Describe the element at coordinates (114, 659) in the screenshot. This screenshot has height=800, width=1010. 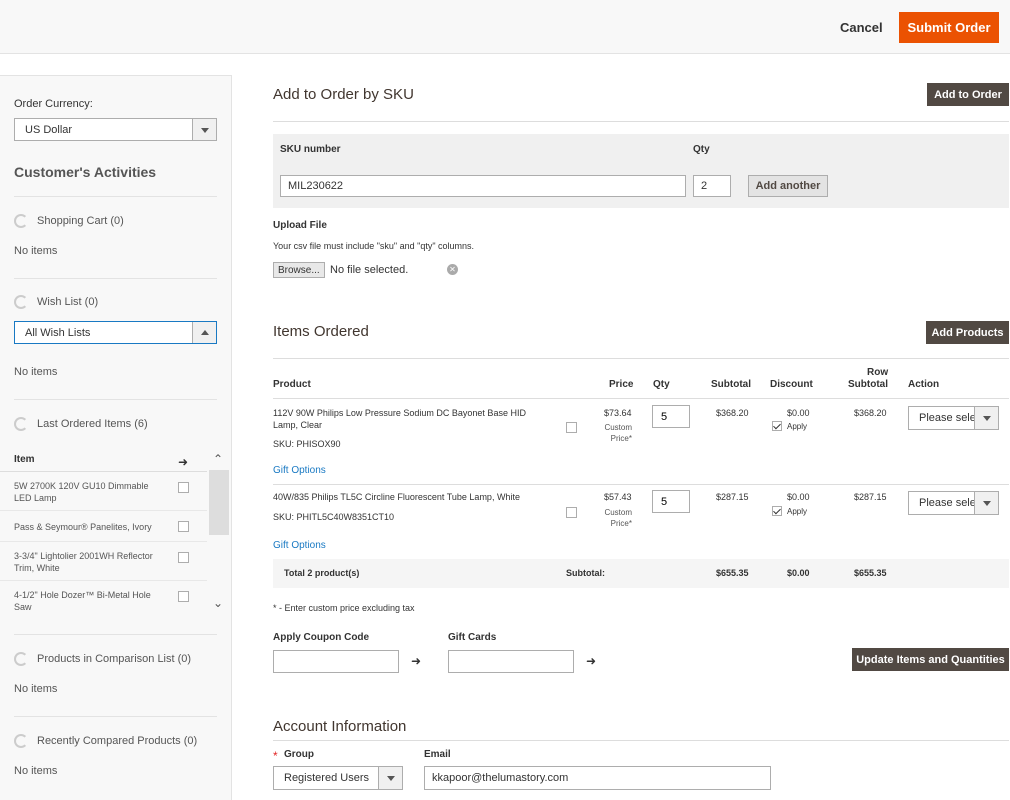
I see `comparison-label: Products in Comparison List (0)` at that location.